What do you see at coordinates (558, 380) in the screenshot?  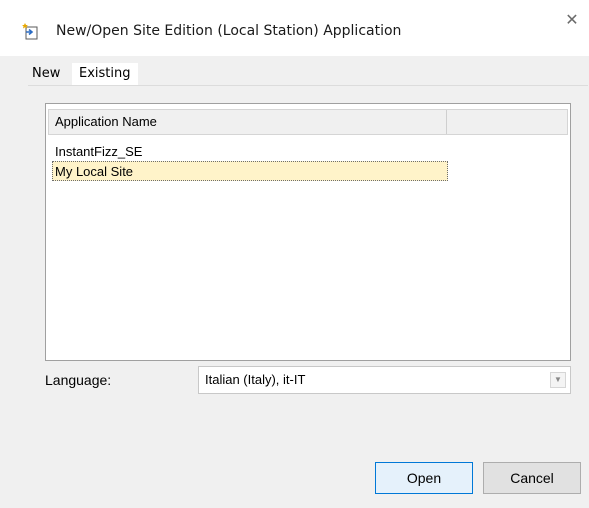 I see `chevron-down-icon: ▼` at bounding box center [558, 380].